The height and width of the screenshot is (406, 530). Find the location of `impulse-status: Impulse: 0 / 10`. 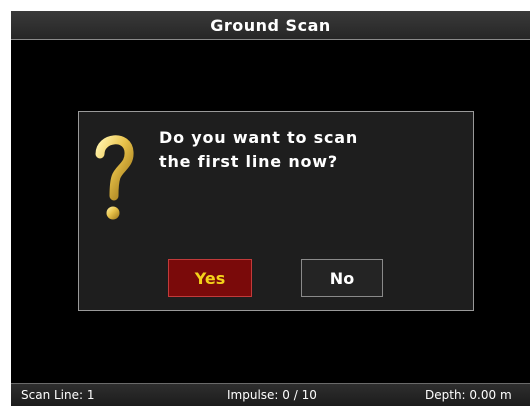

impulse-status: Impulse: 0 / 10 is located at coordinates (272, 395).